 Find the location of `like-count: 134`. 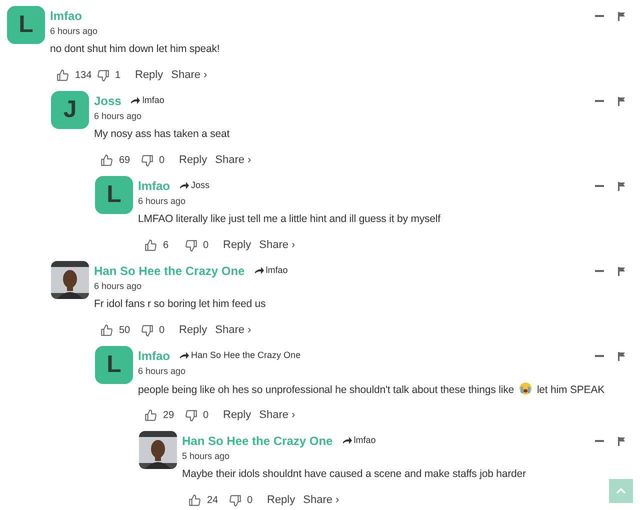

like-count: 134 is located at coordinates (84, 75).